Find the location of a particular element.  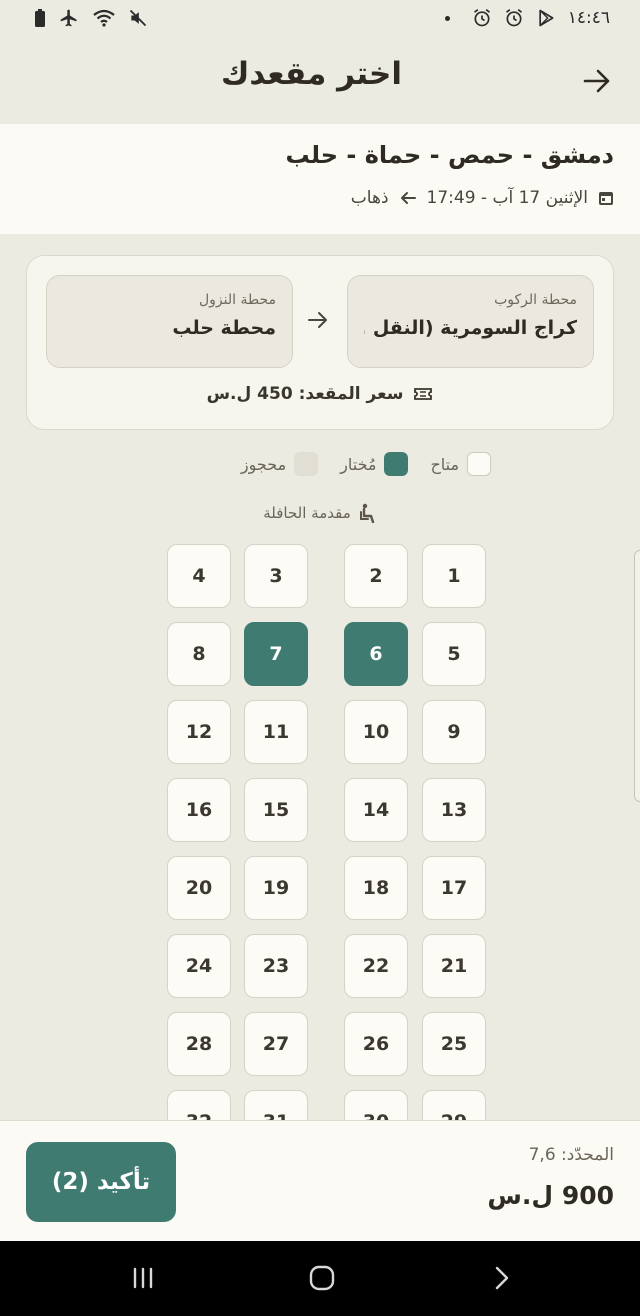

legend-selected: مُختار is located at coordinates (374, 464).